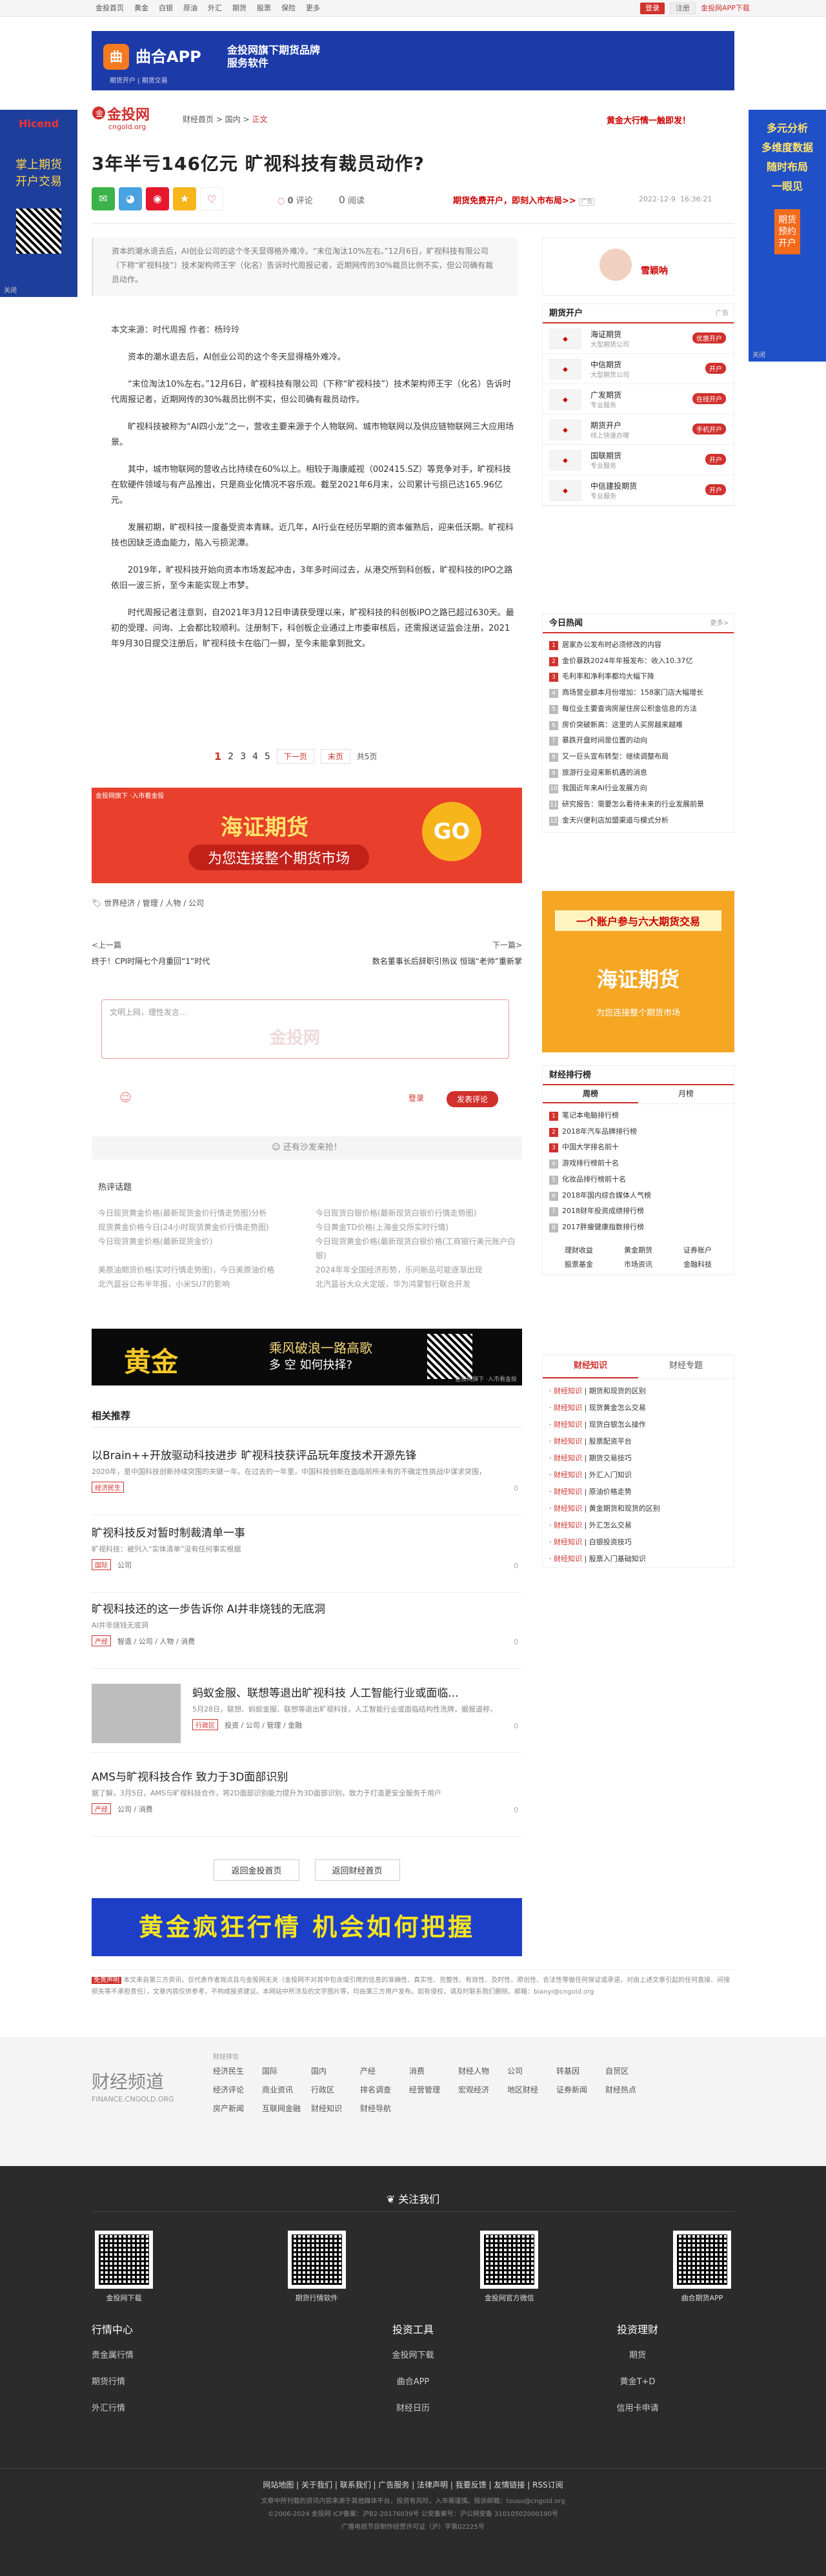 This screenshot has width=826, height=2576. I want to click on footer-link: 财经日历, so click(413, 2407).